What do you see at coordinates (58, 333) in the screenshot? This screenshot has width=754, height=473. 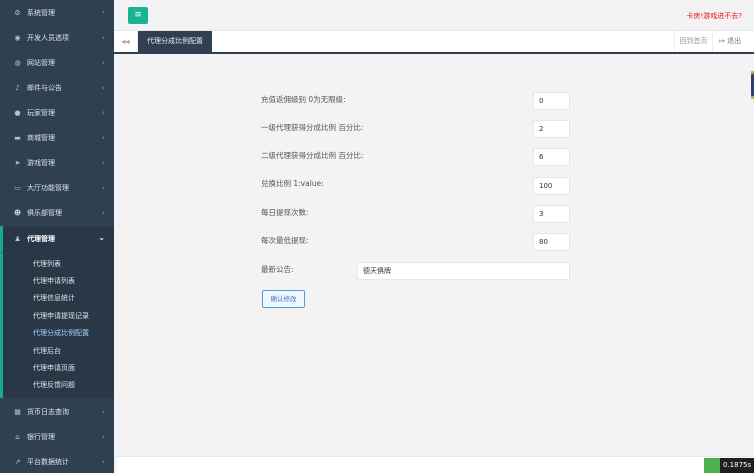 I see `submenu-item-current: 代理分成比例配置` at bounding box center [58, 333].